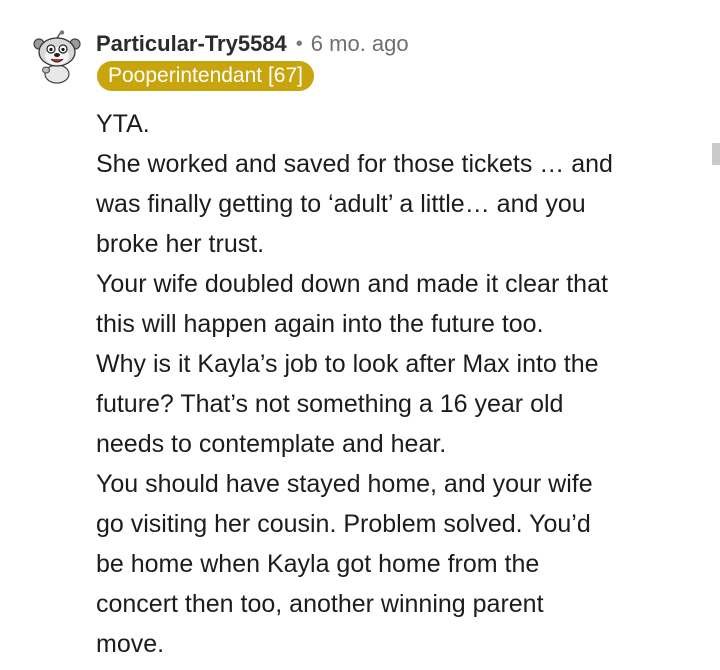 The width and height of the screenshot is (720, 670). I want to click on comment-header: Particular-Try5584 • 6 mo. ago, so click(252, 44).